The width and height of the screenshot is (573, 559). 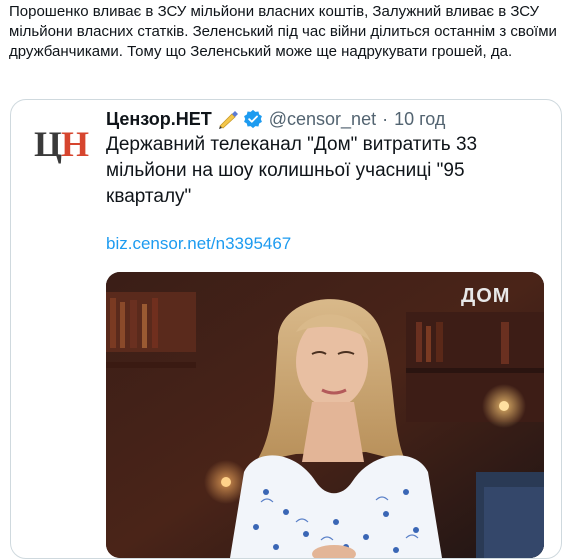 What do you see at coordinates (75, 144) in the screenshot?
I see `logo-letter-n: Н` at bounding box center [75, 144].